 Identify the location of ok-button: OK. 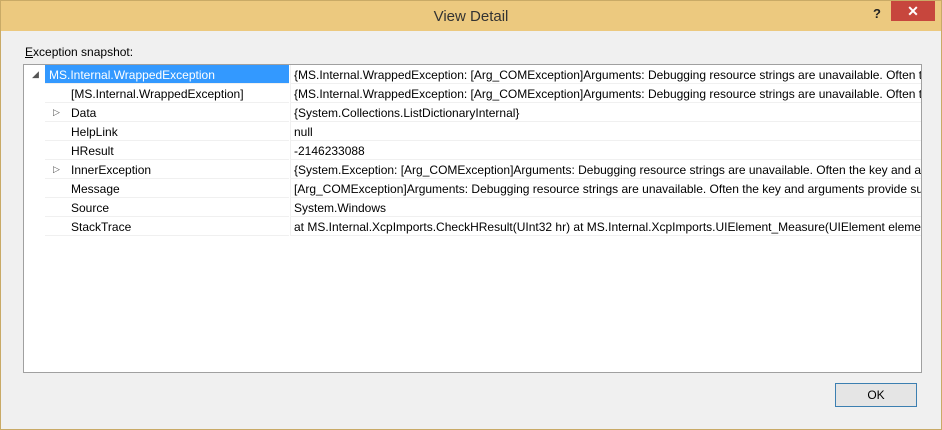
(876, 395).